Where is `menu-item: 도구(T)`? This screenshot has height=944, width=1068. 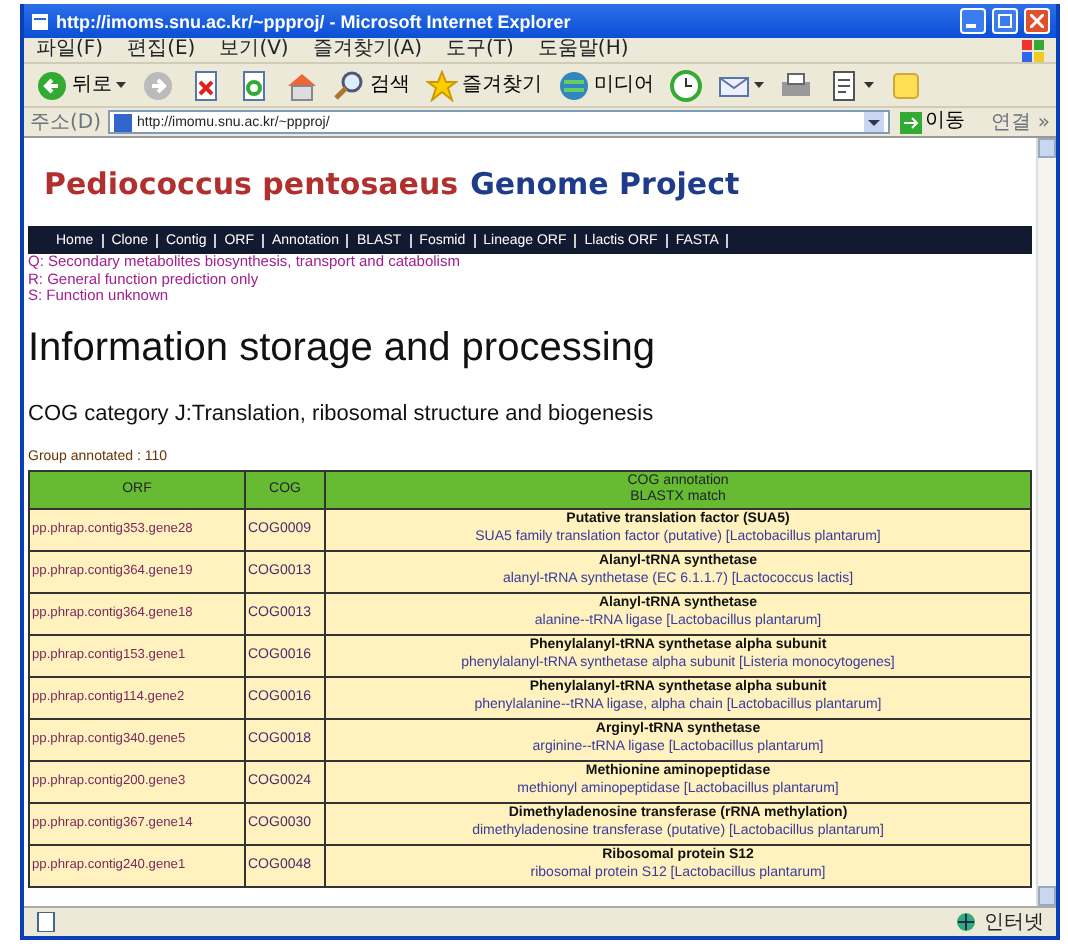 menu-item: 도구(T) is located at coordinates (480, 50).